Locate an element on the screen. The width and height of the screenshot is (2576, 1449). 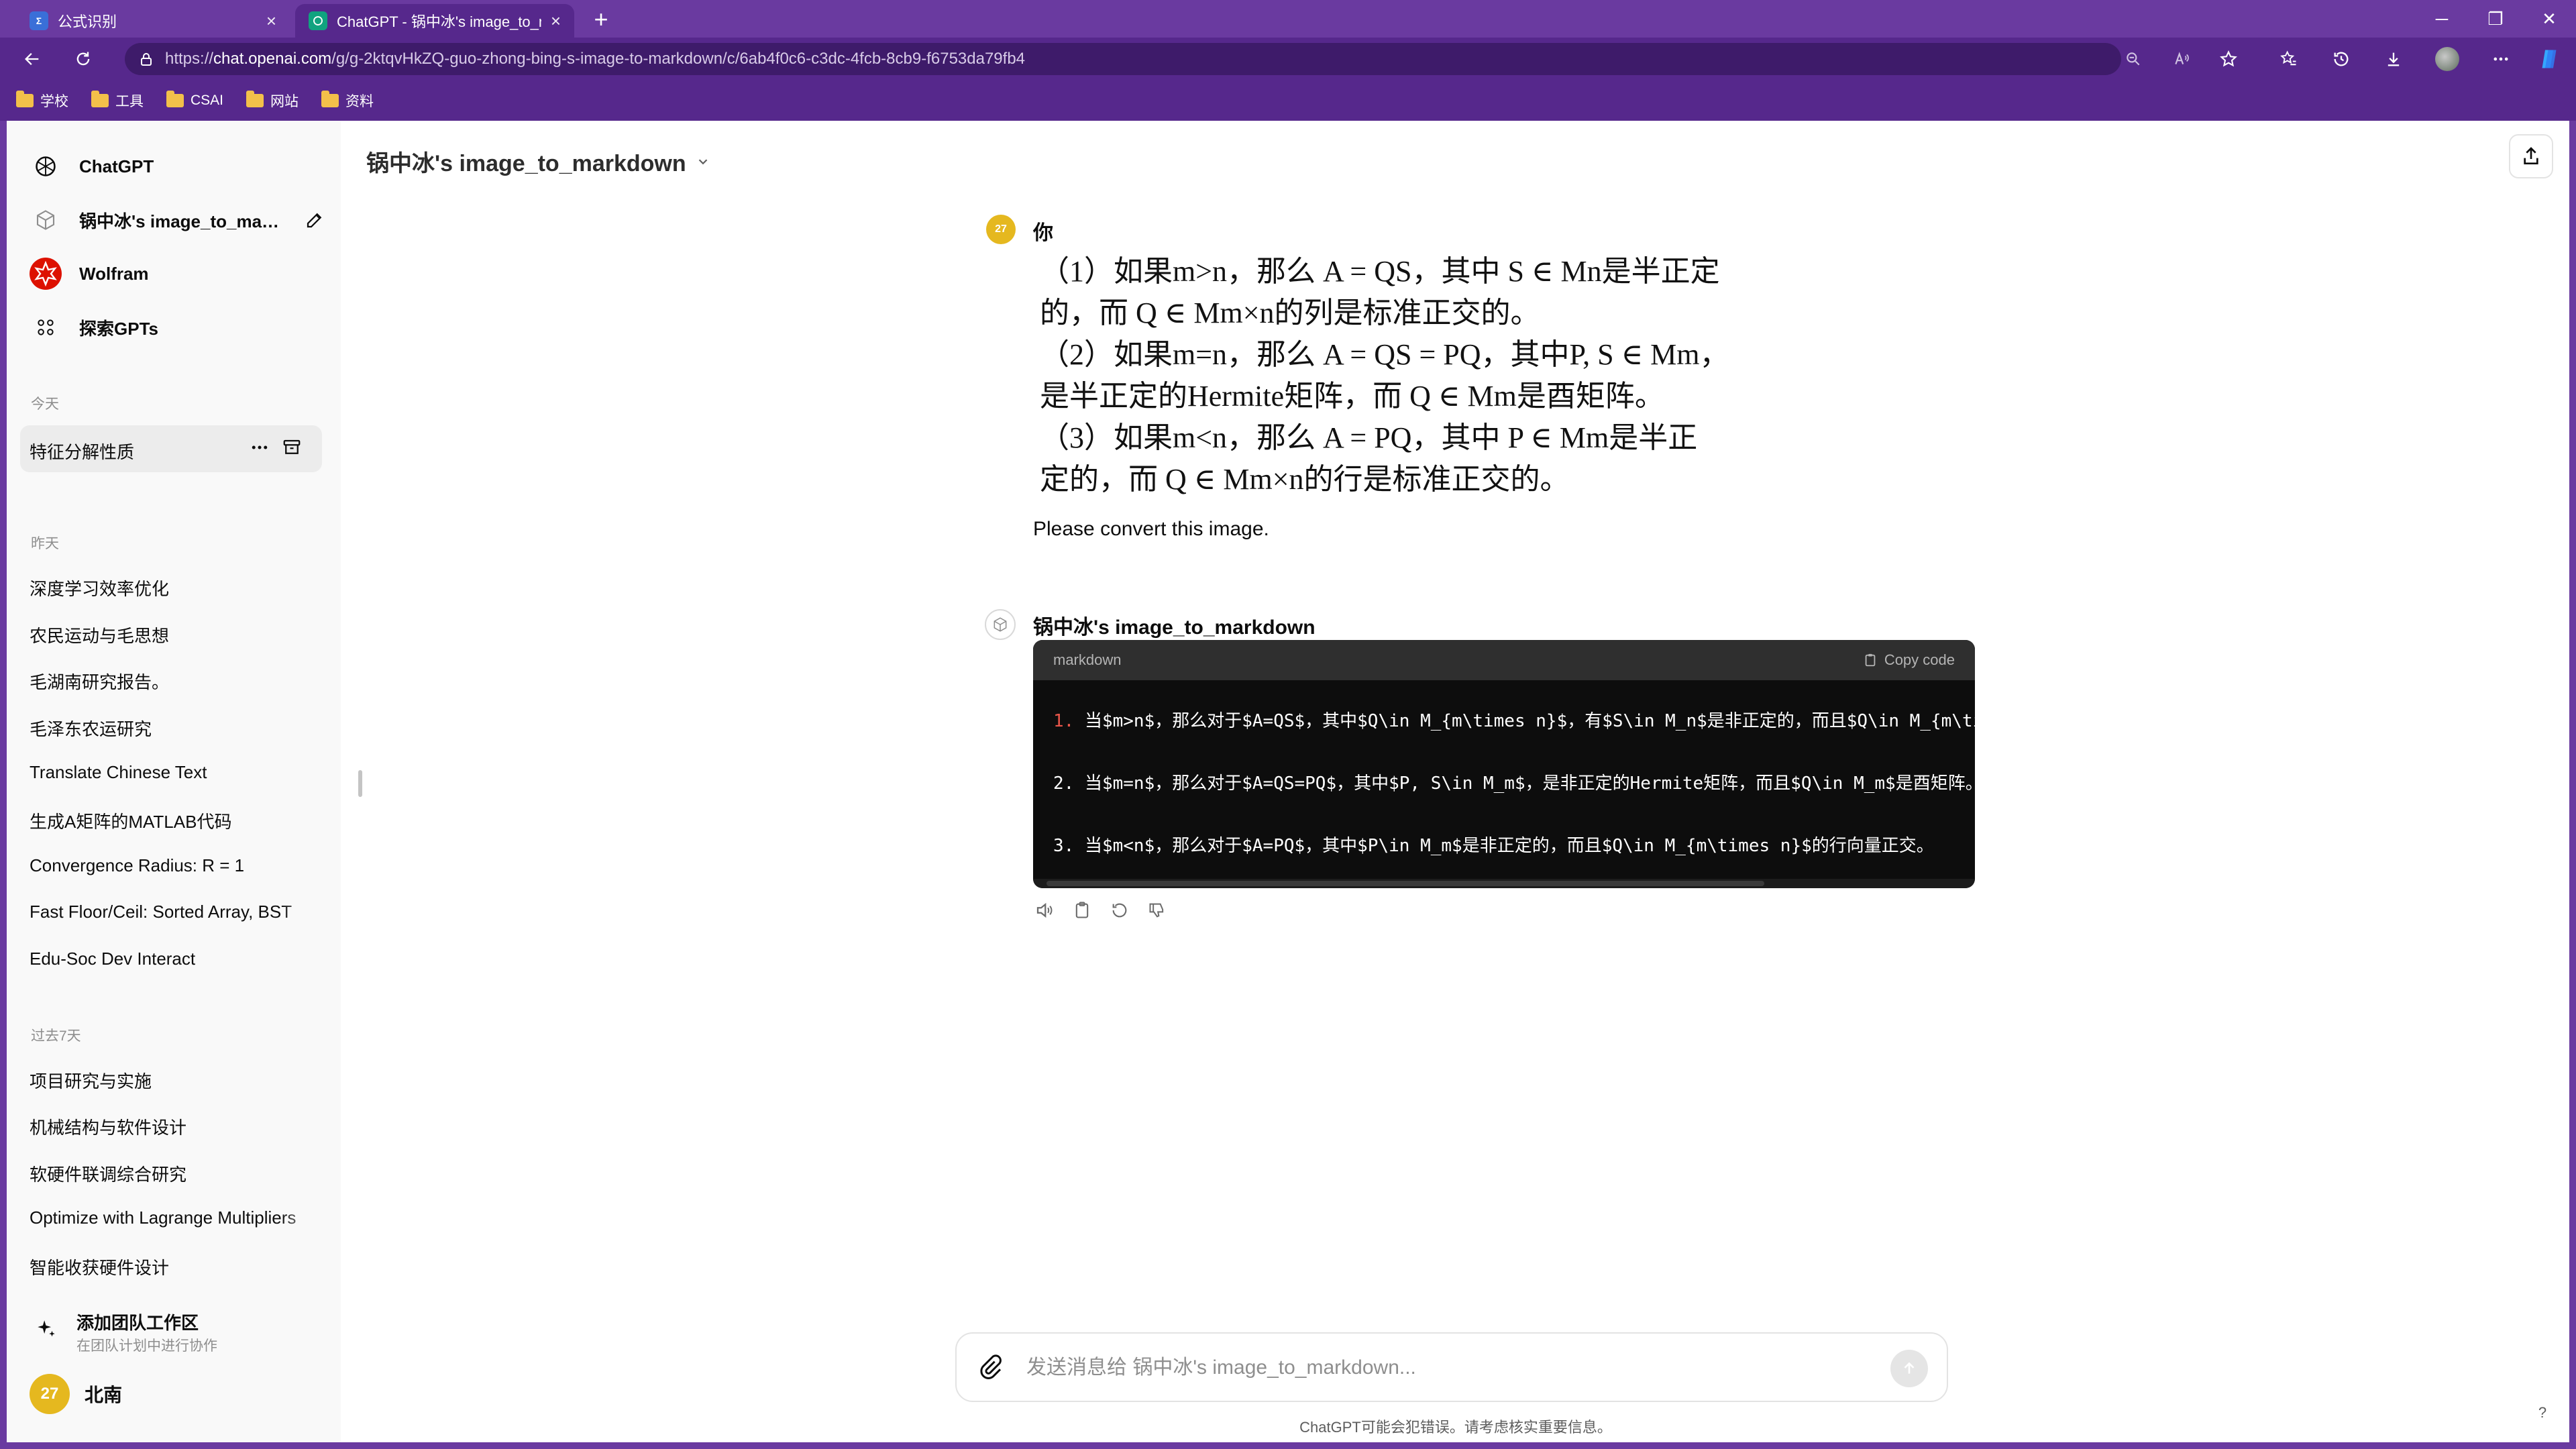
section-title-past-7-days: 过去7天 is located at coordinates (56, 1036).